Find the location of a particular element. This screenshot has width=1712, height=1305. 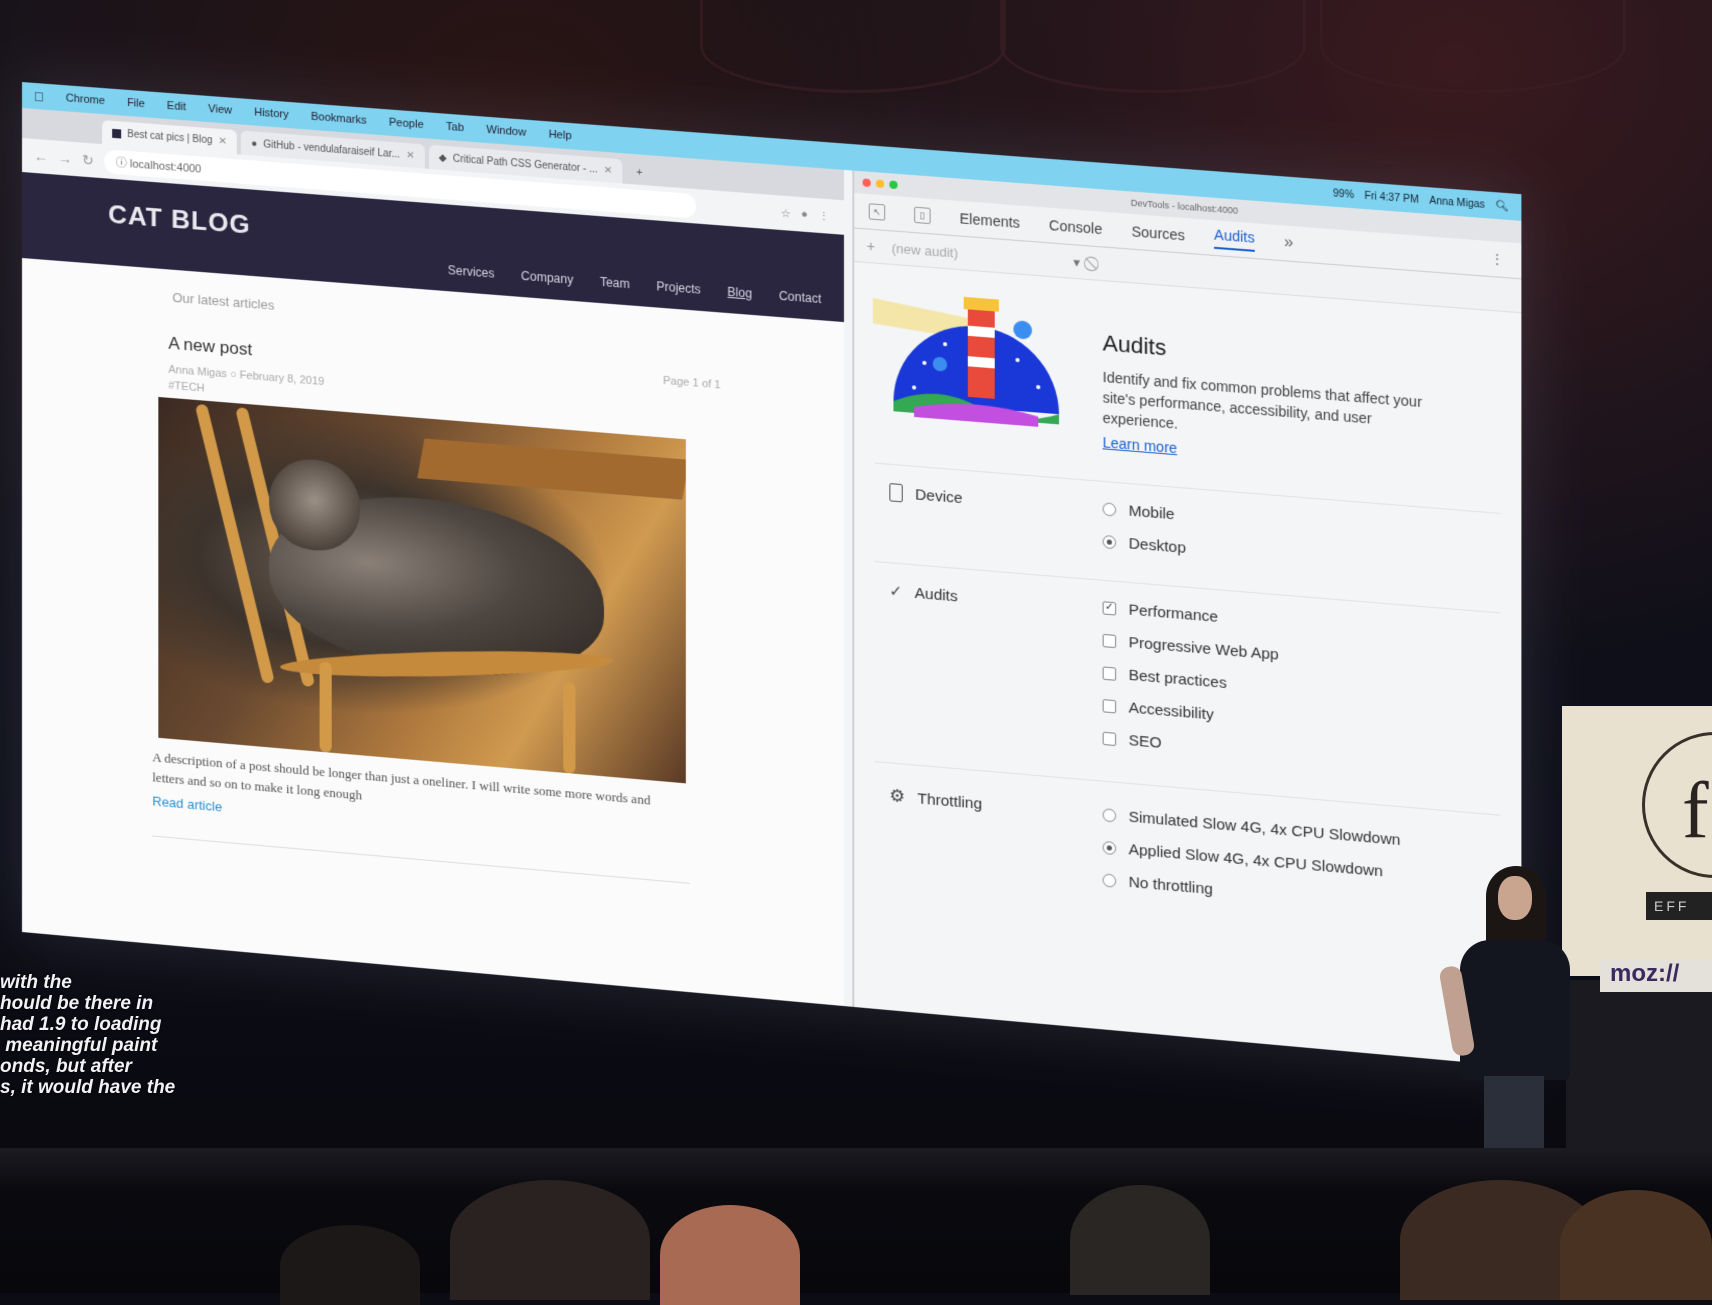

stage-edge is located at coordinates (856, 1168).